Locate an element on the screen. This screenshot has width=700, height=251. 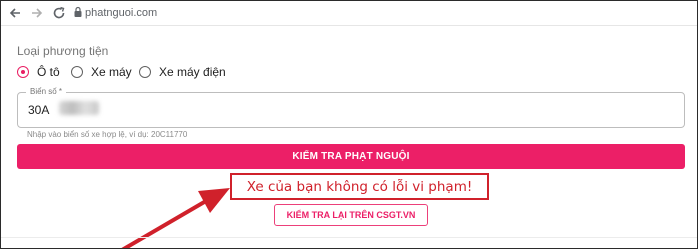
reload-icon is located at coordinates (59, 13).